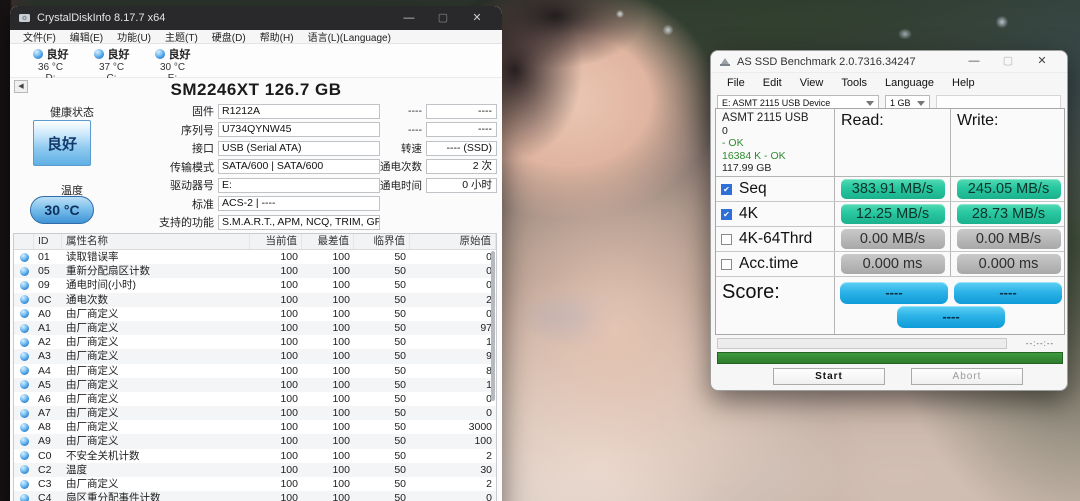 This screenshot has height=501, width=1080. I want to click on smart-header-cell: 最差值, so click(328, 241).